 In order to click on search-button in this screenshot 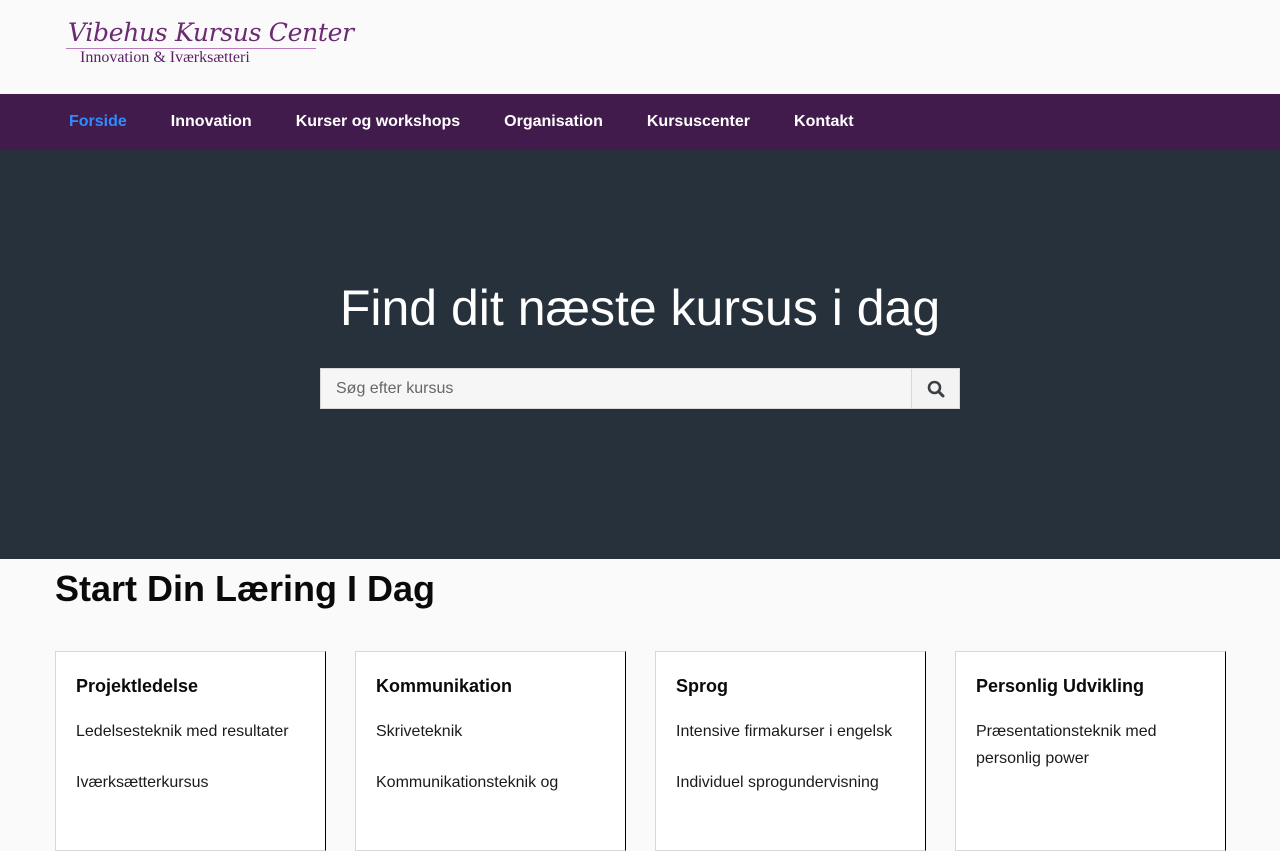, I will do `click(935, 388)`.